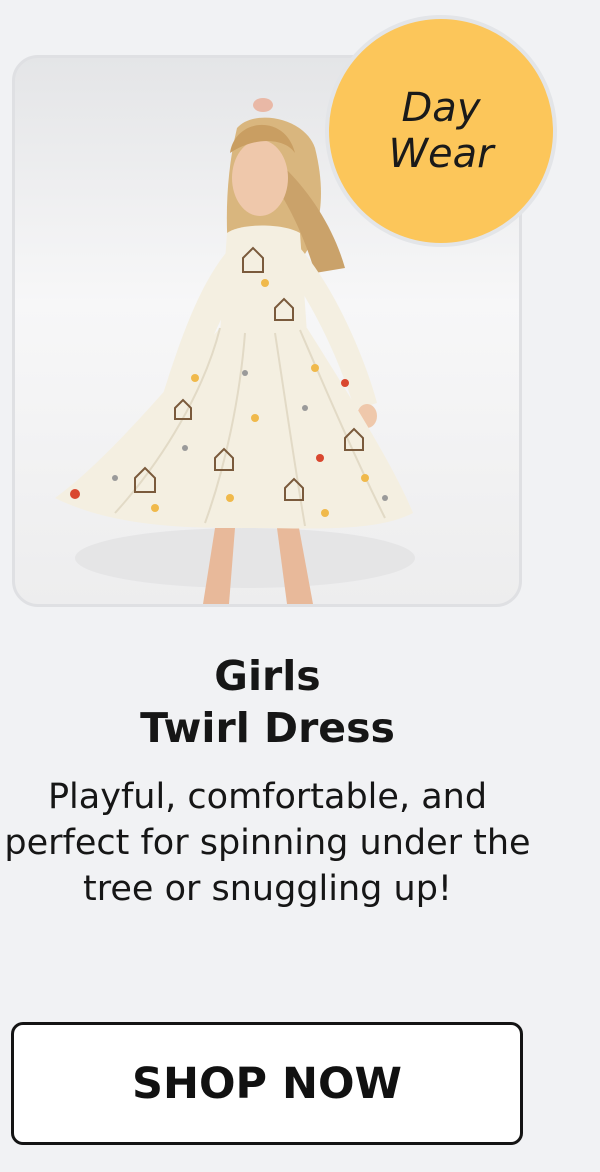 The image size is (600, 1172). I want to click on title-line-2: Twirl Dress, so click(267, 728).